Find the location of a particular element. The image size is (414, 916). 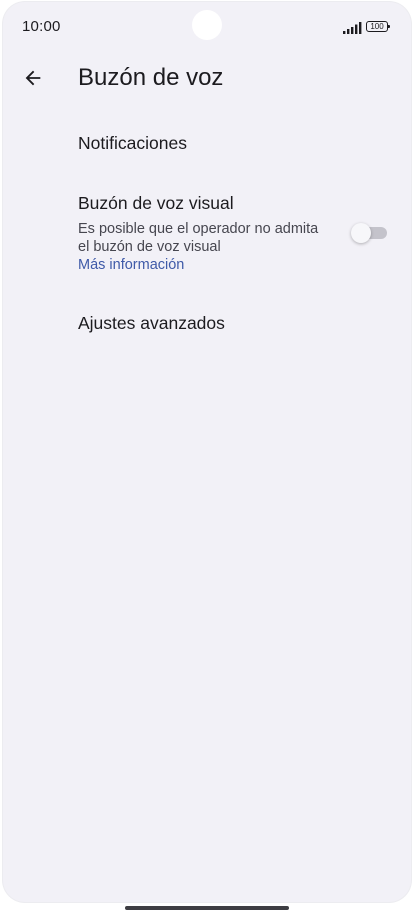

back-button is located at coordinates (33, 78).